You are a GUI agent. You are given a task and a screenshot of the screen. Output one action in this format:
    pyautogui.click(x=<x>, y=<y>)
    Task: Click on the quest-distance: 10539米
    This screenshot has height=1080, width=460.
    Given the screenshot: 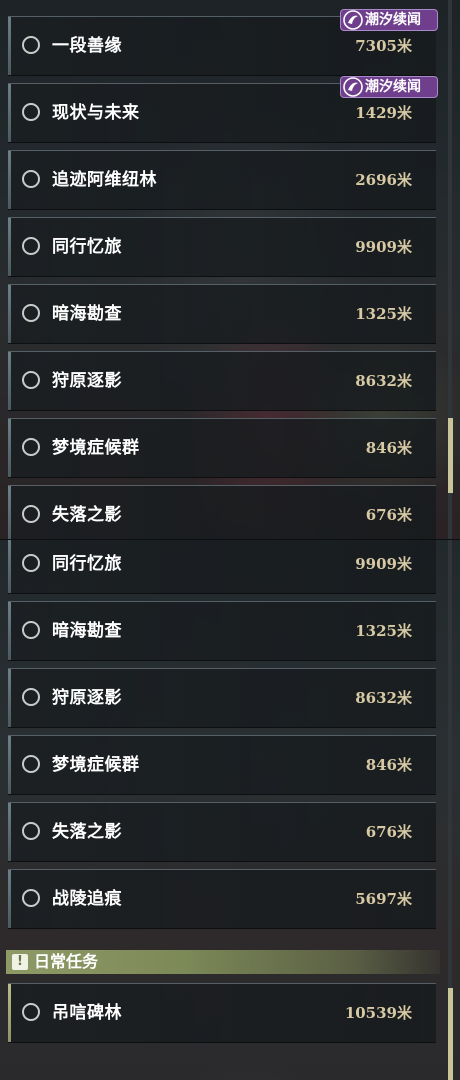 What is the action you would take?
    pyautogui.click(x=378, y=1013)
    